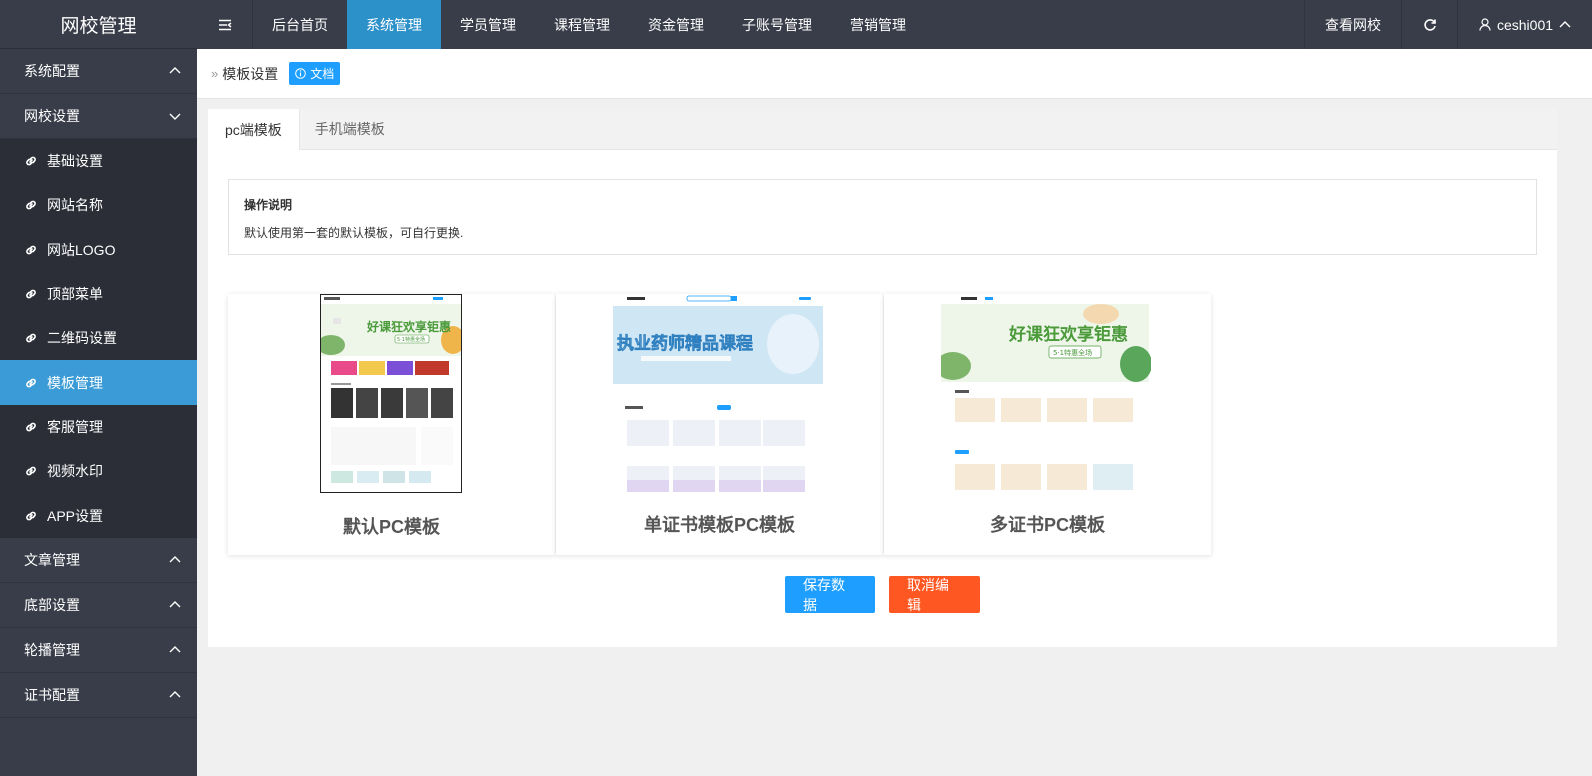 This screenshot has width=1592, height=776. What do you see at coordinates (98, 695) in the screenshot?
I see `sidebar-group-certificate-config: 证书配置` at bounding box center [98, 695].